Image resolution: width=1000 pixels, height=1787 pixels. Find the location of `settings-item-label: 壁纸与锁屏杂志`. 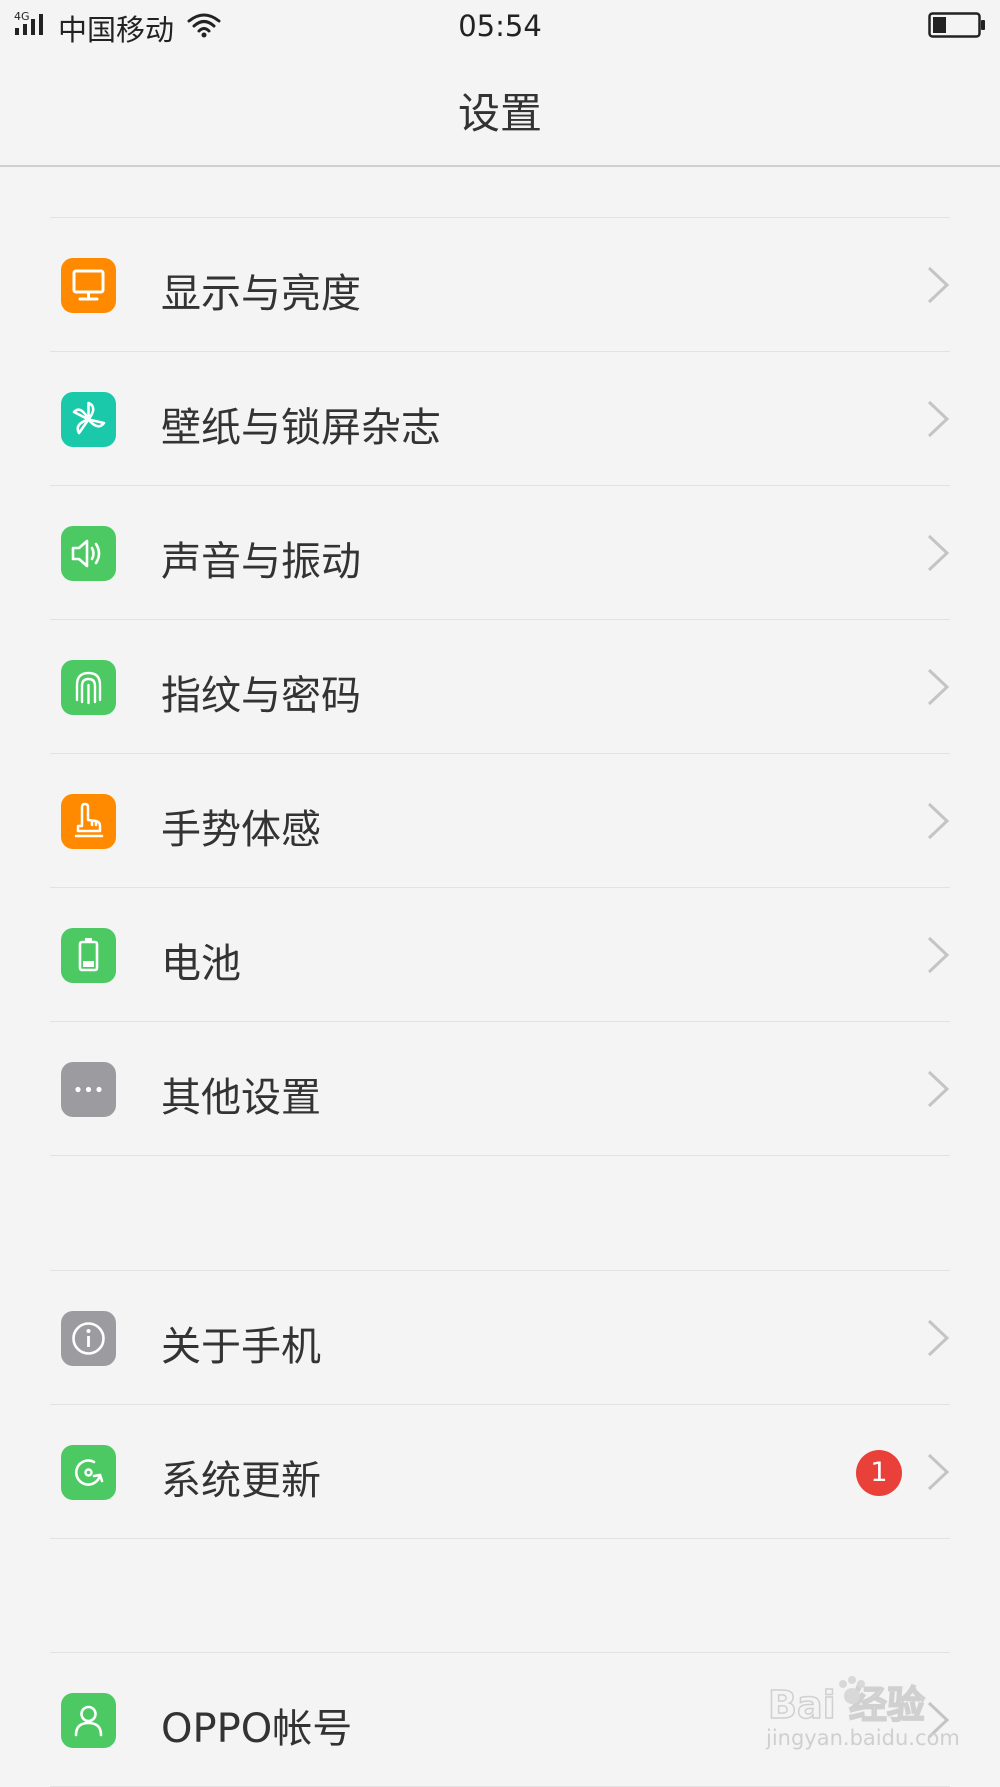

settings-item-label: 壁纸与锁屏杂志 is located at coordinates (301, 428).